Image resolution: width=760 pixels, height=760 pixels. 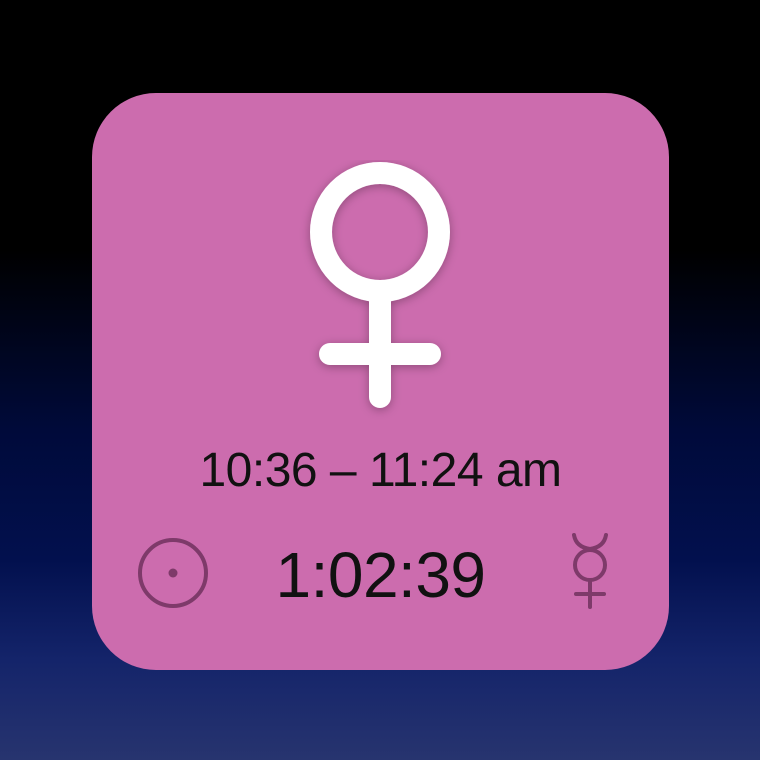 What do you see at coordinates (590, 571) in the screenshot?
I see `mercury-icon` at bounding box center [590, 571].